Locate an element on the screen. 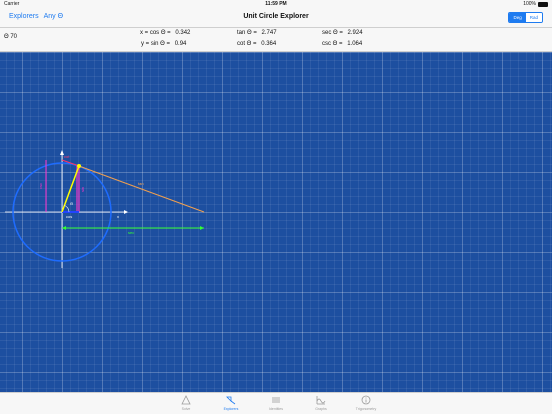 The width and height of the screenshot is (552, 414). tab-explorers: Explorers is located at coordinates (231, 403).